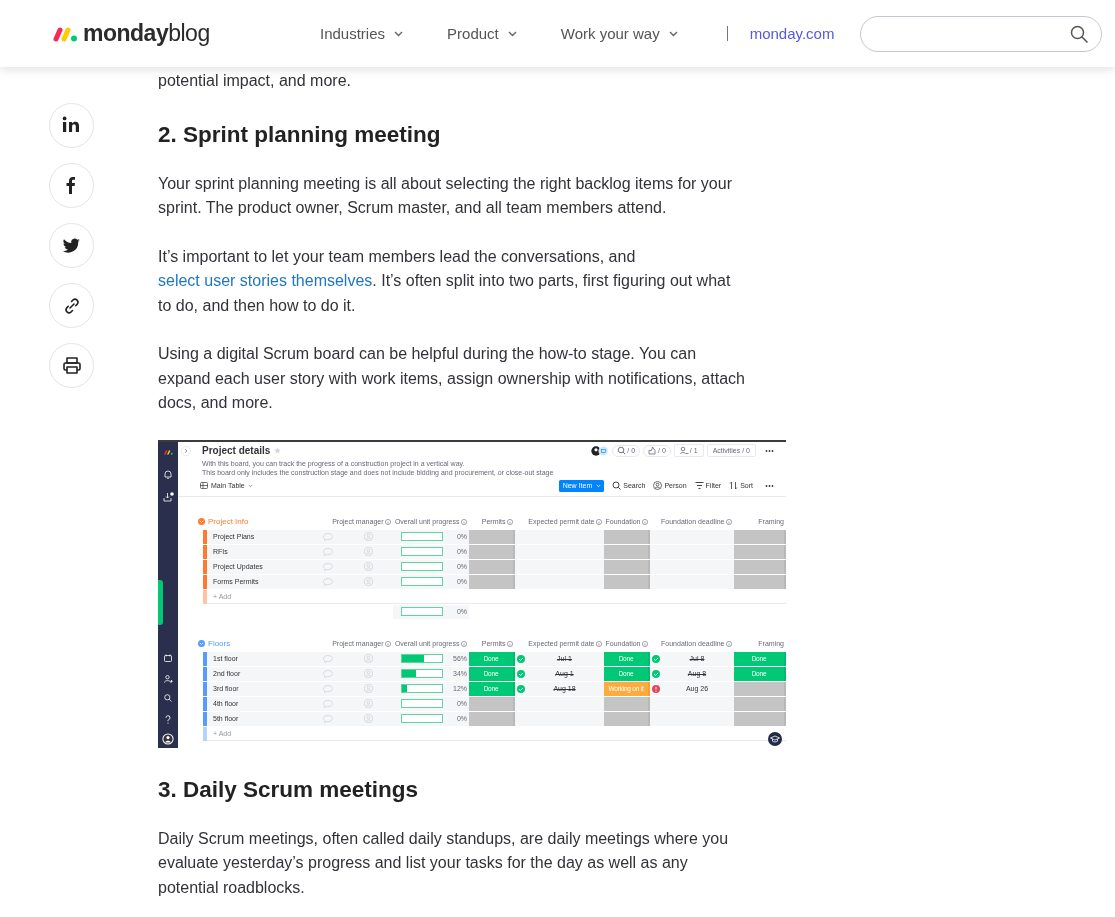 This screenshot has width=1115, height=917. What do you see at coordinates (445, 195) in the screenshot?
I see `paragraph: Your sprint planning meeting is all about selecting the right backlog items for your sprint. The product owner, Scrum master, and all team members attend.` at bounding box center [445, 195].